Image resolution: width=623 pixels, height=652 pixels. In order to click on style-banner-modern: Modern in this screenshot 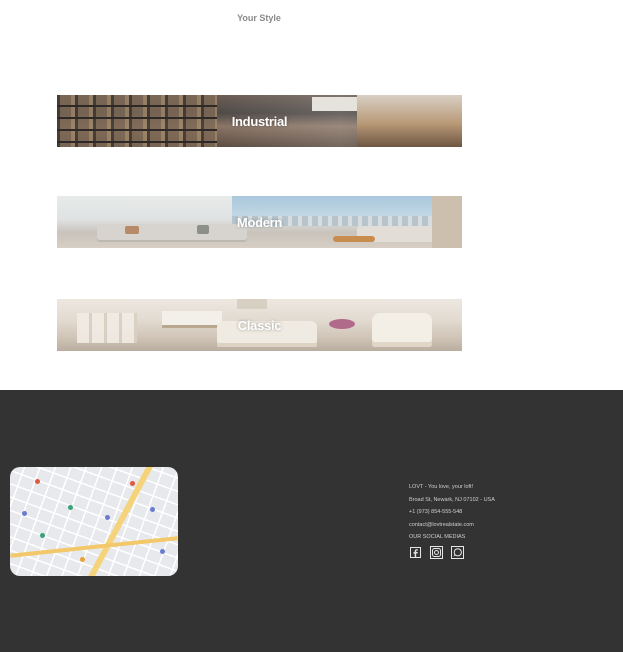, I will do `click(259, 222)`.